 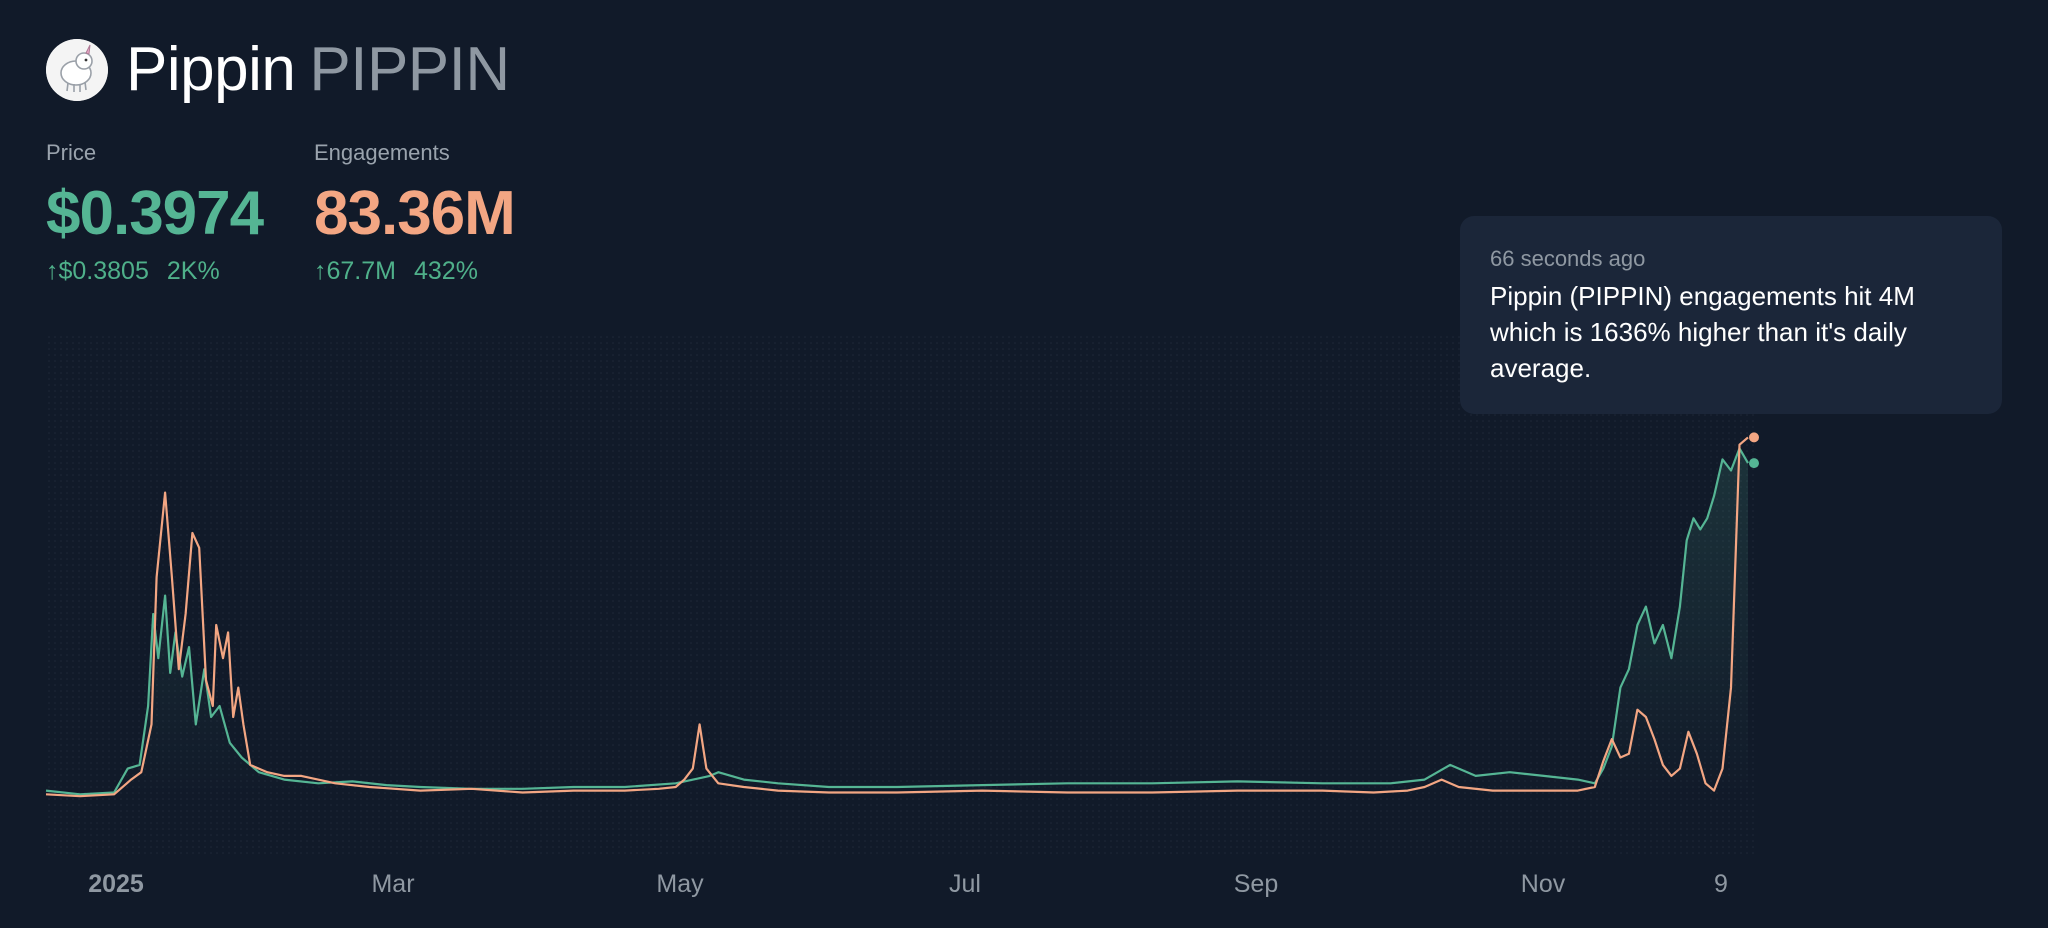 What do you see at coordinates (1568, 258) in the screenshot?
I see `alert-time: 66 seconds ago` at bounding box center [1568, 258].